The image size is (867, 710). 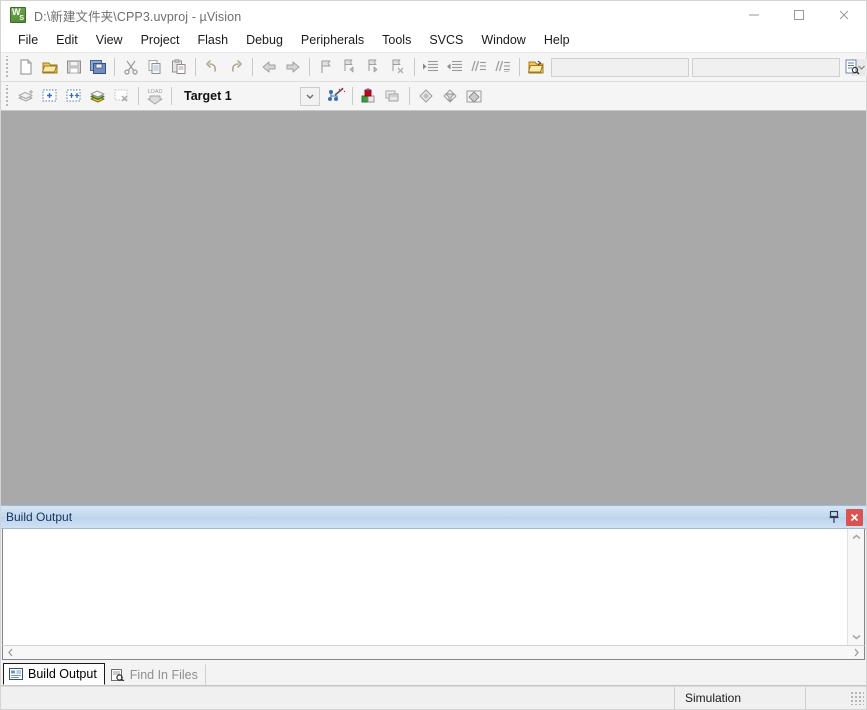 What do you see at coordinates (433, 652) in the screenshot?
I see `build-output-horizontal-scrollbar` at bounding box center [433, 652].